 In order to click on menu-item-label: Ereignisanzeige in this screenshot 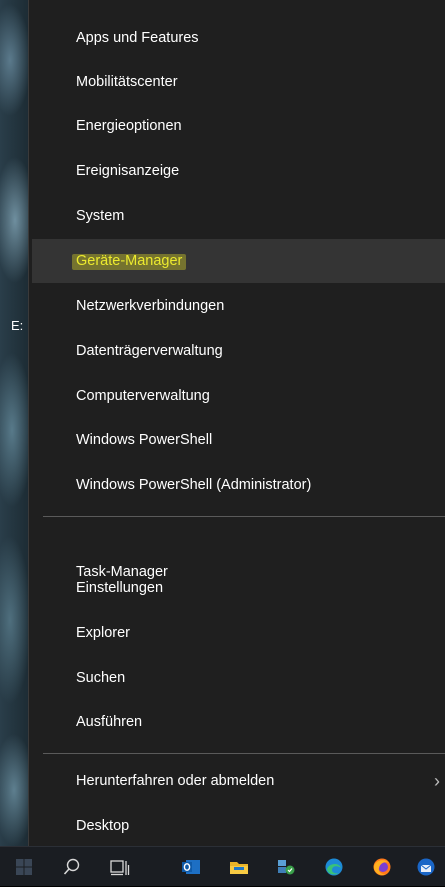, I will do `click(128, 171)`.